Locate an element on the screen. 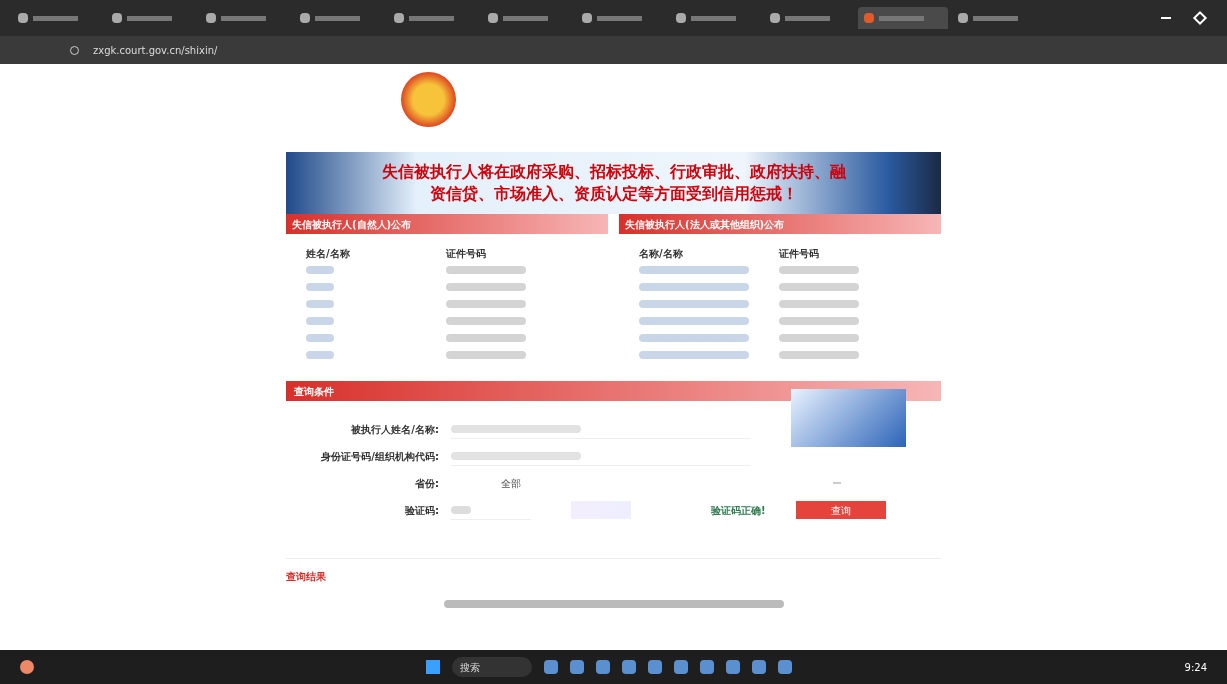 The height and width of the screenshot is (684, 1227). results-title: 查询结果 is located at coordinates (306, 577).